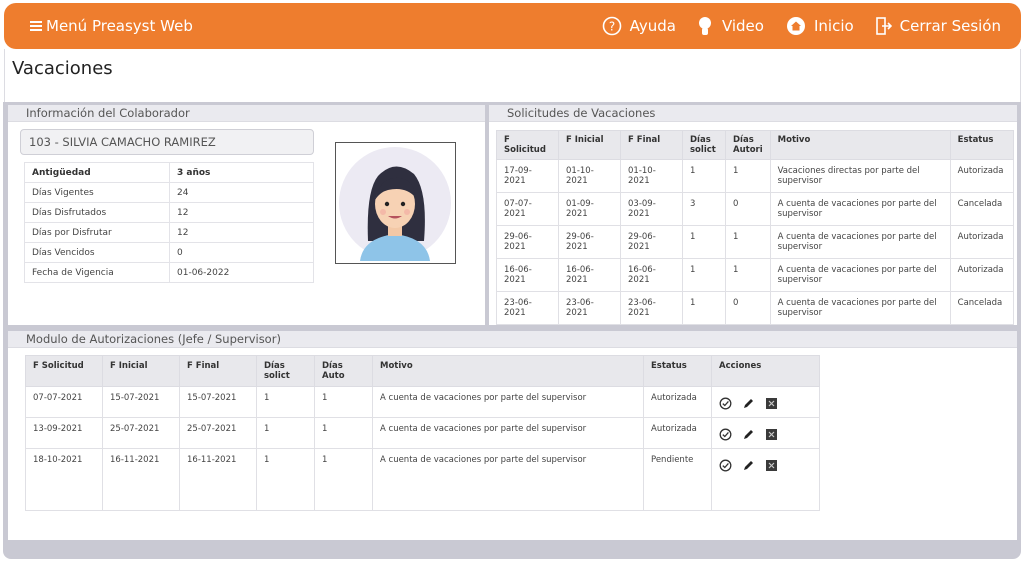 The image size is (1024, 565). I want to click on cell-f-solicitud: 17-09-2021, so click(527, 176).